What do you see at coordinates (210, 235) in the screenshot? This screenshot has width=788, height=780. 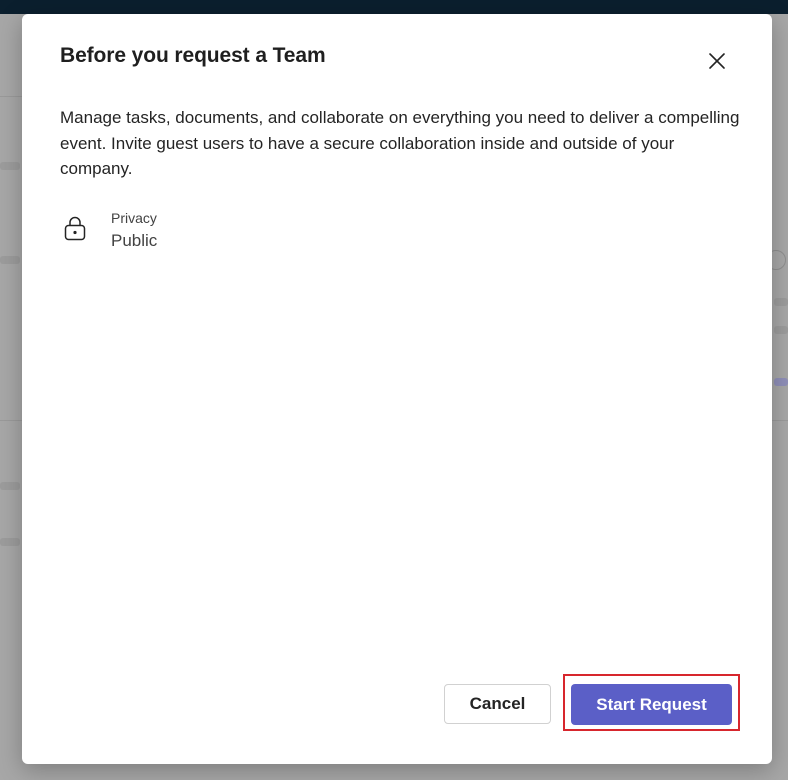 I see `privacy-info: Privacy Public` at bounding box center [210, 235].